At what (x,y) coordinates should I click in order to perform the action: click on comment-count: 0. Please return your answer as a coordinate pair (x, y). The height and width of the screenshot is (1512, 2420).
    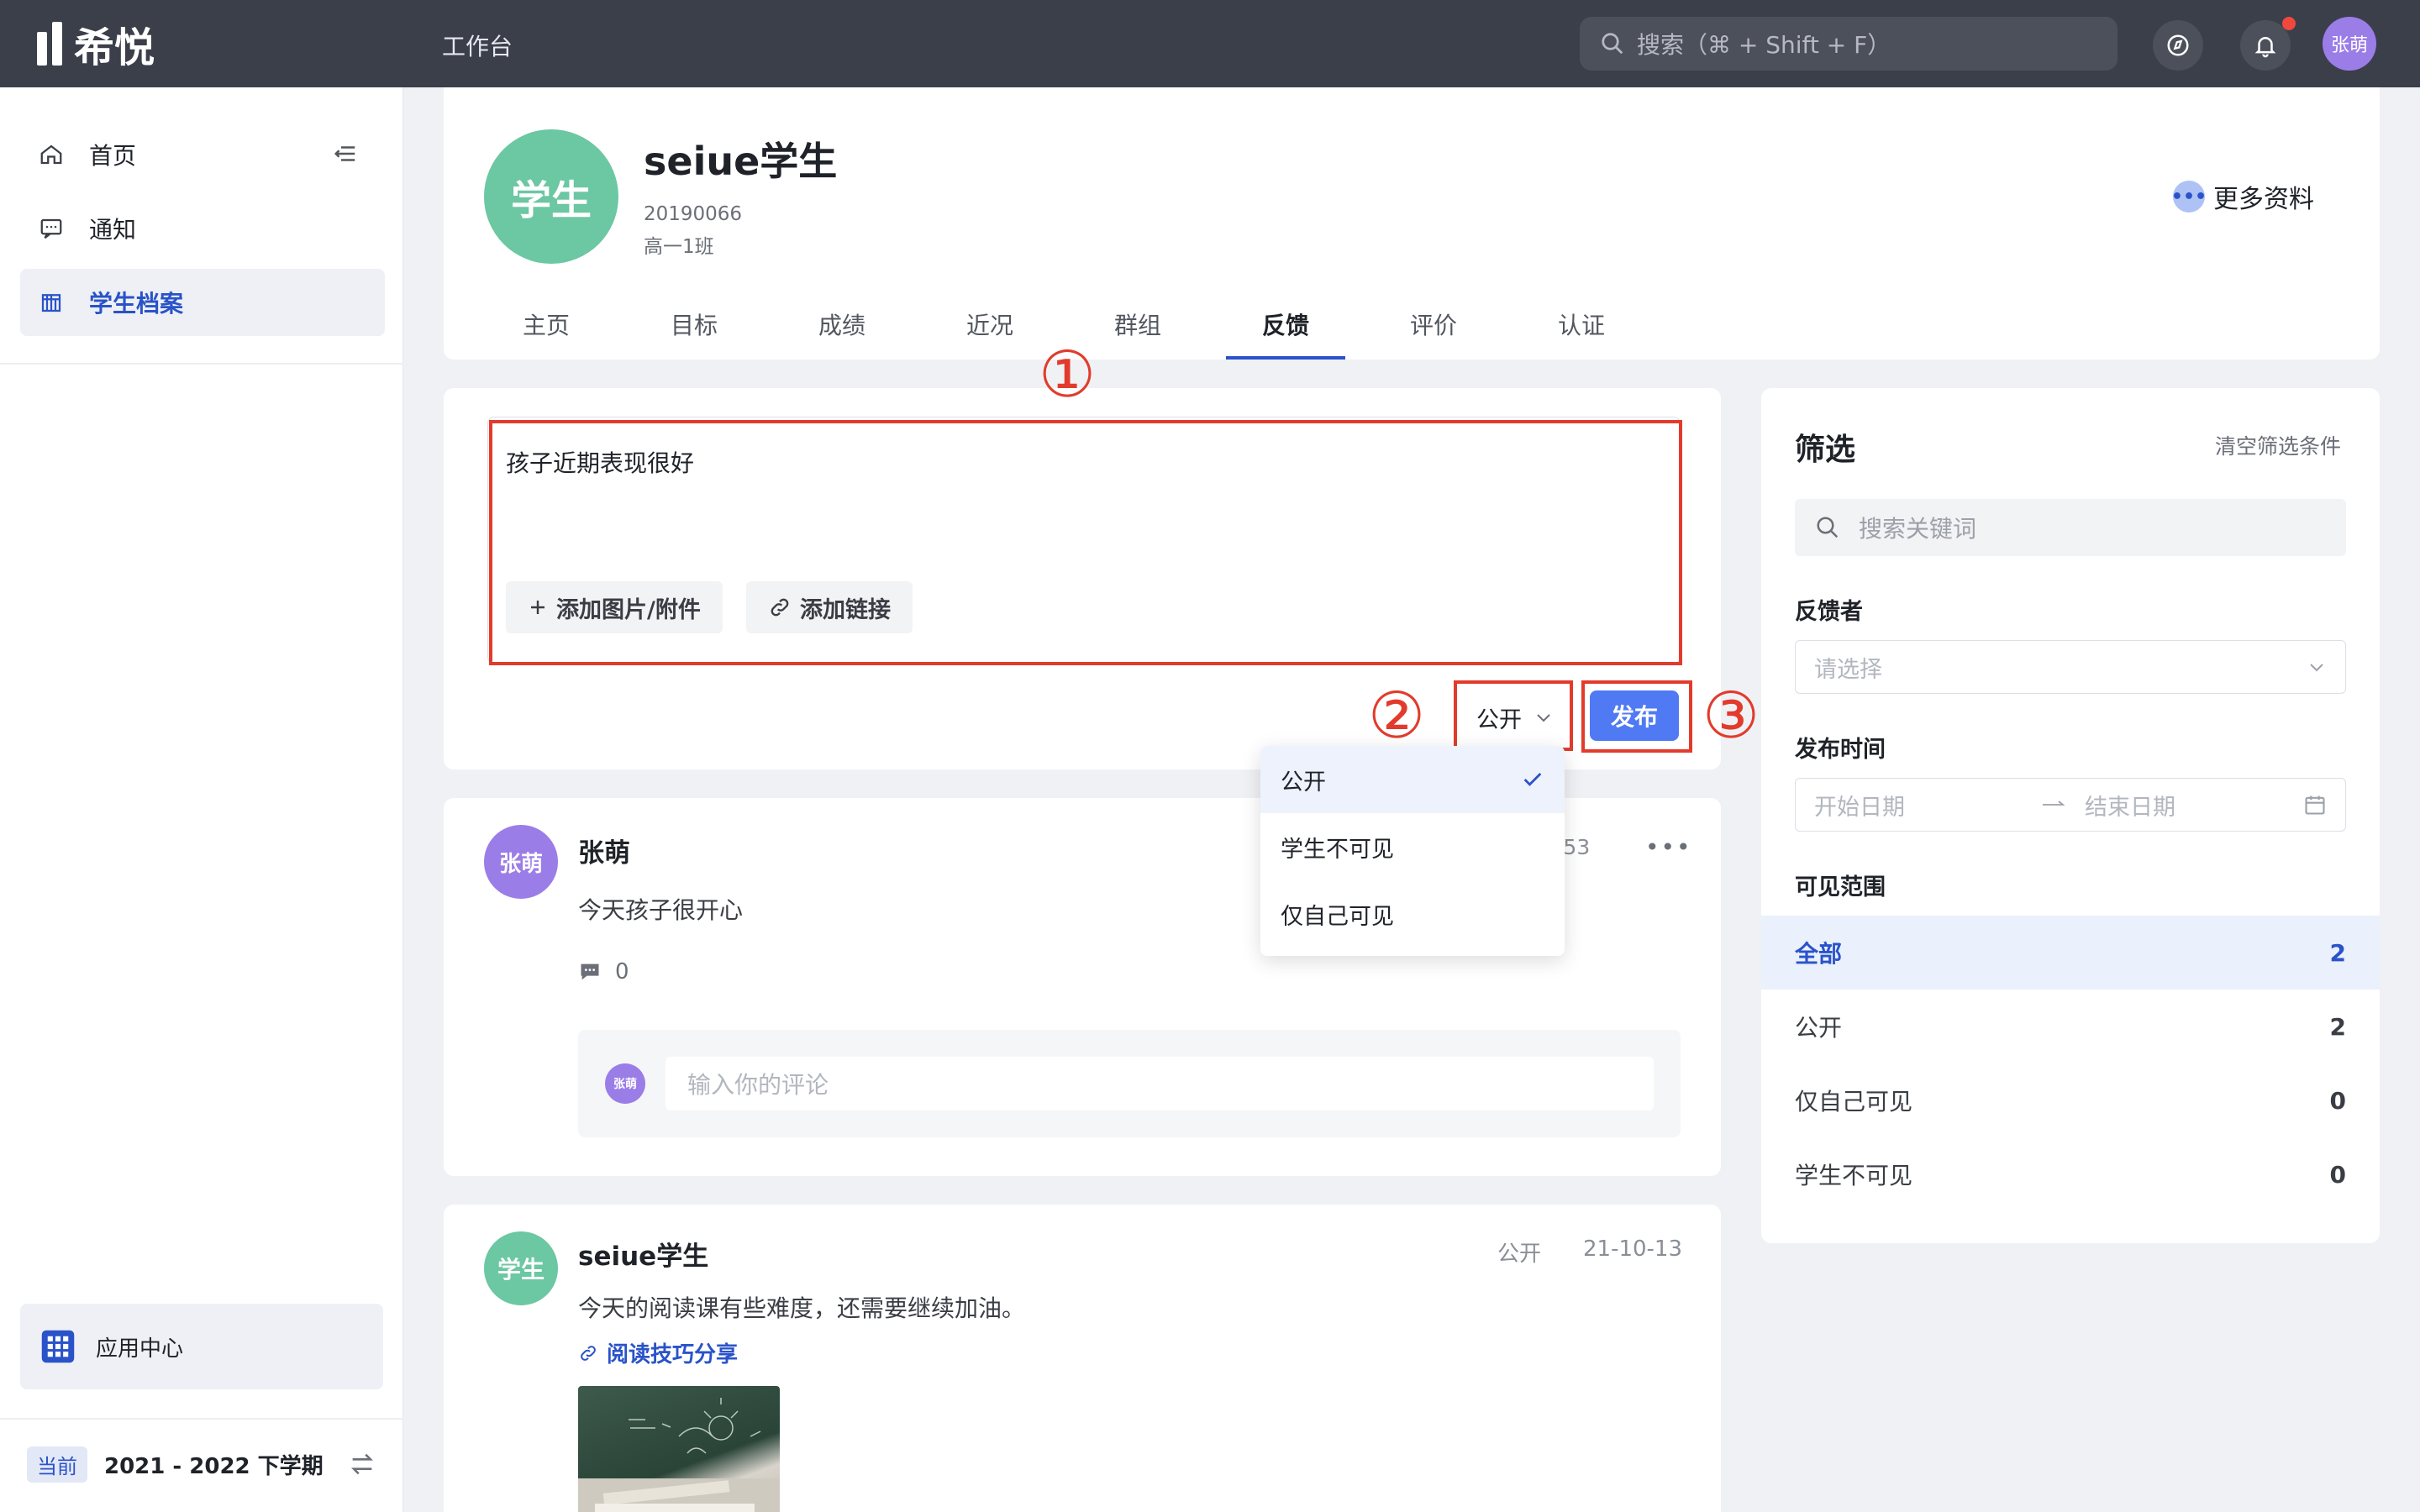
    Looking at the image, I should click on (603, 971).